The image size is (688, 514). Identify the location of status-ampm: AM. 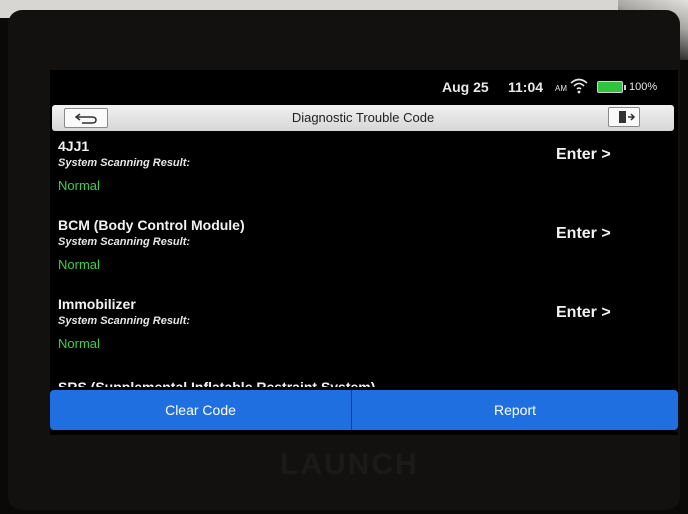
(561, 88).